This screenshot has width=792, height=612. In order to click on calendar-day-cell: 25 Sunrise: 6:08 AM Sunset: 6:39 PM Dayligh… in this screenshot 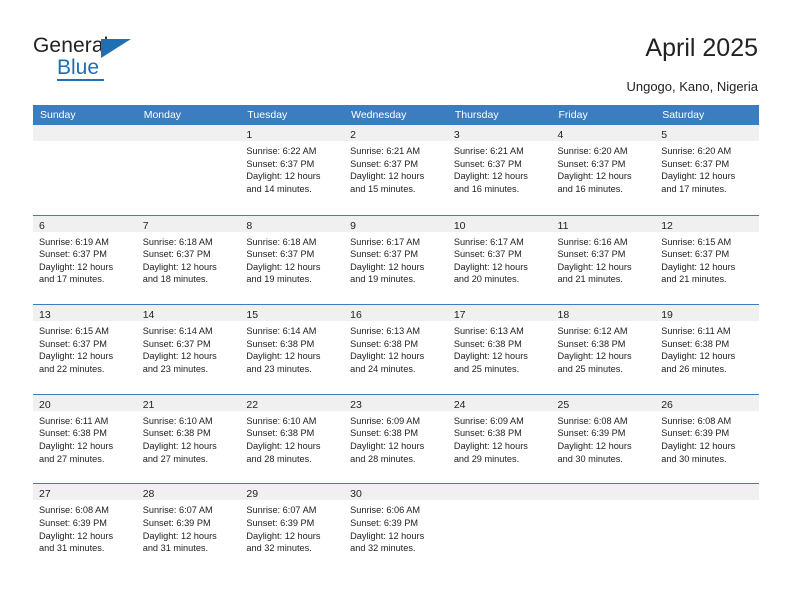, I will do `click(603, 439)`.